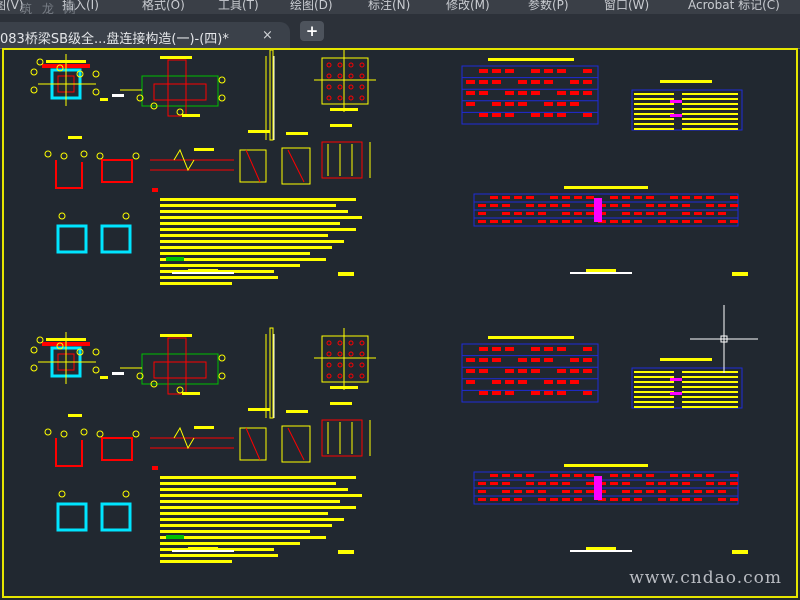 This screenshot has height=600, width=800. Describe the element at coordinates (389, 6) in the screenshot. I see `menu-dimension: 标注(N)` at that location.